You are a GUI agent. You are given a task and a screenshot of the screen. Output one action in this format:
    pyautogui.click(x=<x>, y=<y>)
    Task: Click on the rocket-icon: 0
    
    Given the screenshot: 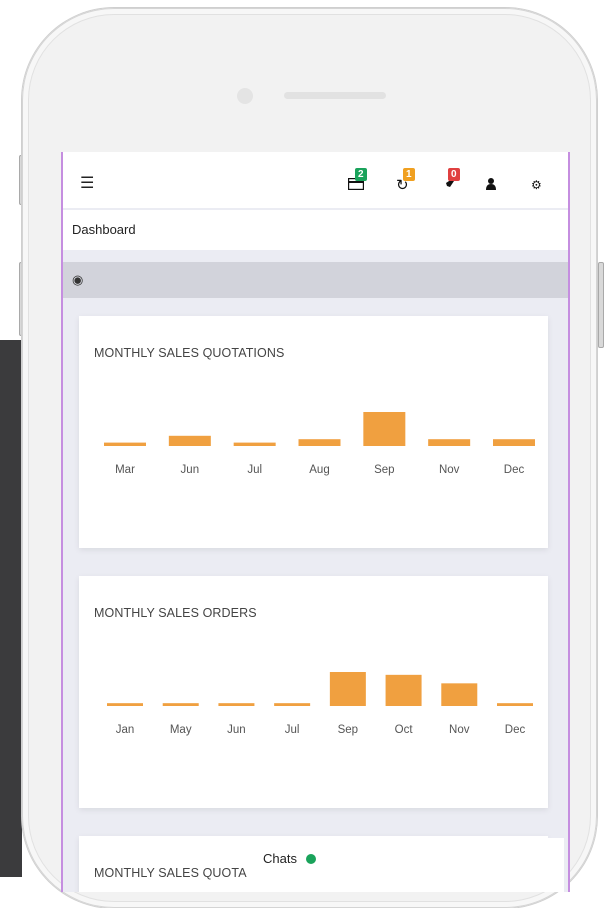 What is the action you would take?
    pyautogui.click(x=450, y=181)
    